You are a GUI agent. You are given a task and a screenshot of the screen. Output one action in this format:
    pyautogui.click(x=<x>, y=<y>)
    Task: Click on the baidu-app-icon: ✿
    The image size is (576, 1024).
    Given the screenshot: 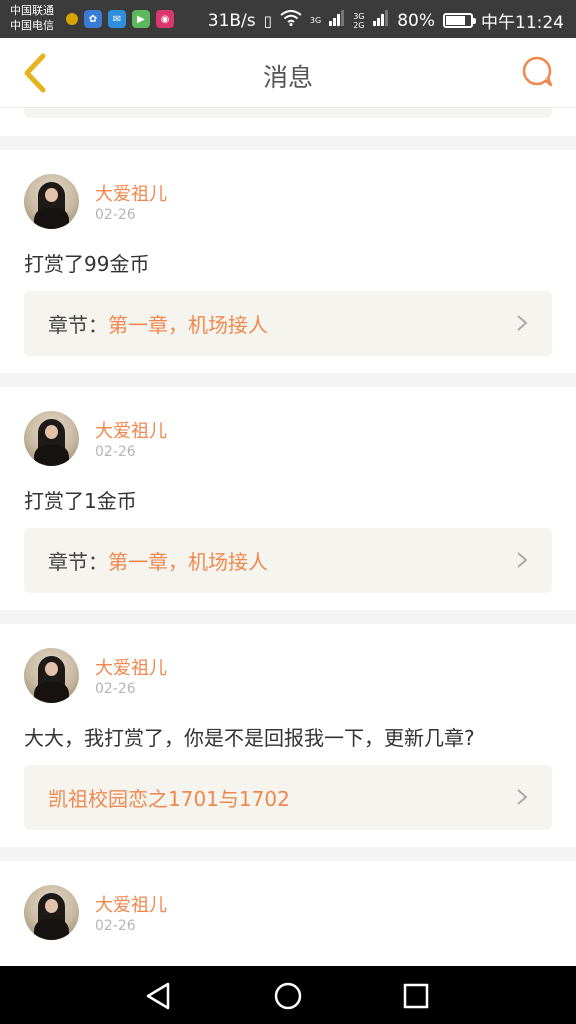 What is the action you would take?
    pyautogui.click(x=93, y=19)
    